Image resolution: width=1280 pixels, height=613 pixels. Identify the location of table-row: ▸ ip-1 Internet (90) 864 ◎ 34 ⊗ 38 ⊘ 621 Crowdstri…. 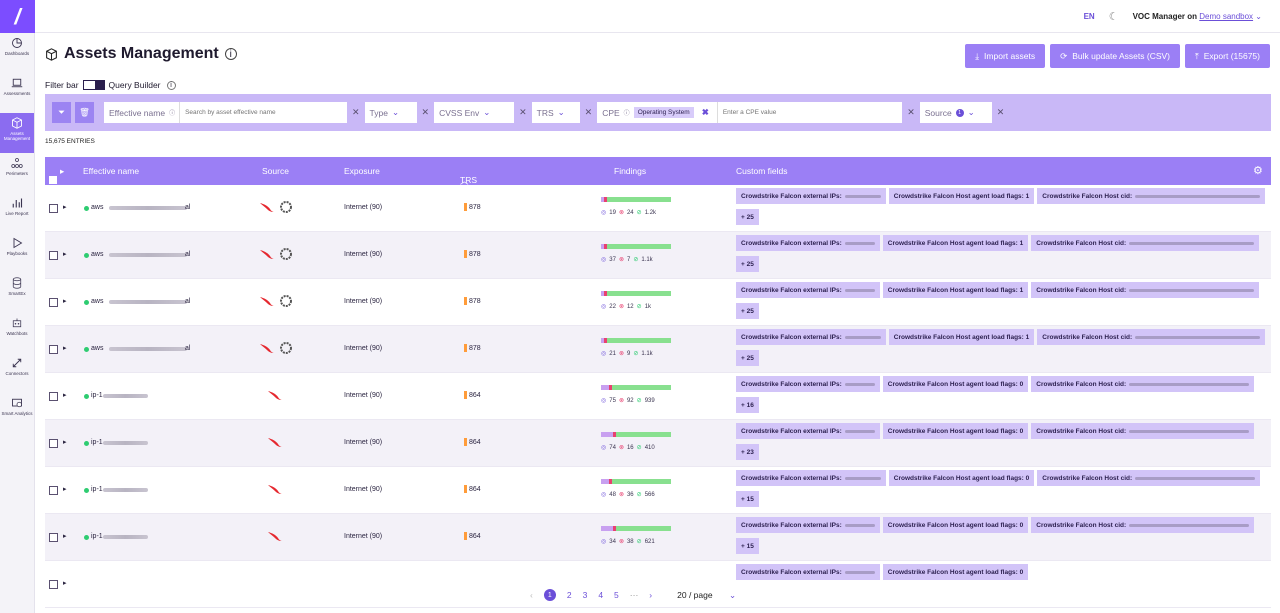
(658, 537).